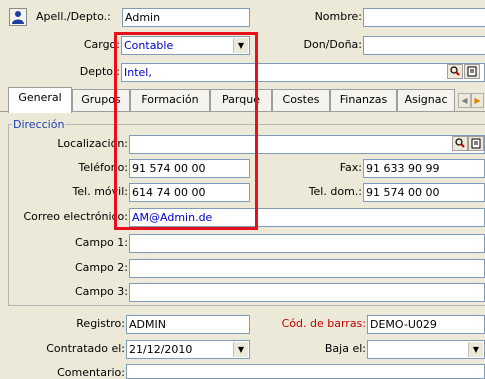 The image size is (485, 379). What do you see at coordinates (363, 100) in the screenshot?
I see `tab-finanzas: Finanzas` at bounding box center [363, 100].